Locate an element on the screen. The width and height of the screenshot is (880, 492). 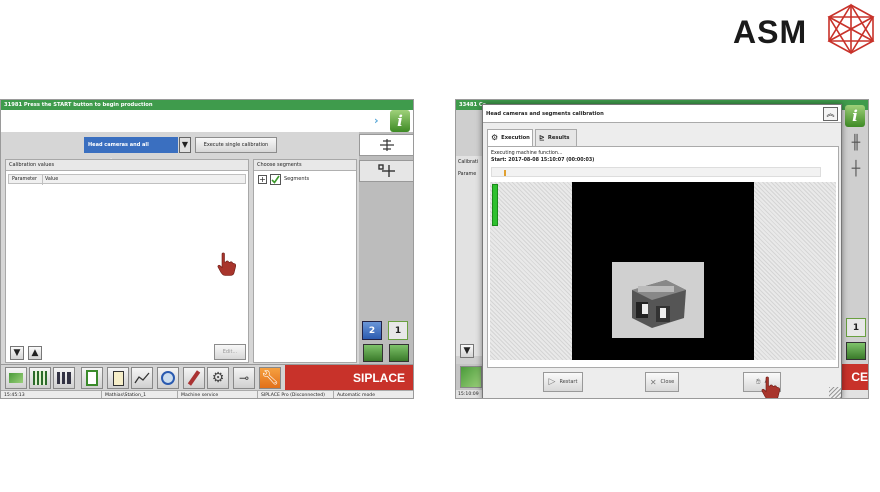
calibrate-tool-button is located at coordinates (386, 145).